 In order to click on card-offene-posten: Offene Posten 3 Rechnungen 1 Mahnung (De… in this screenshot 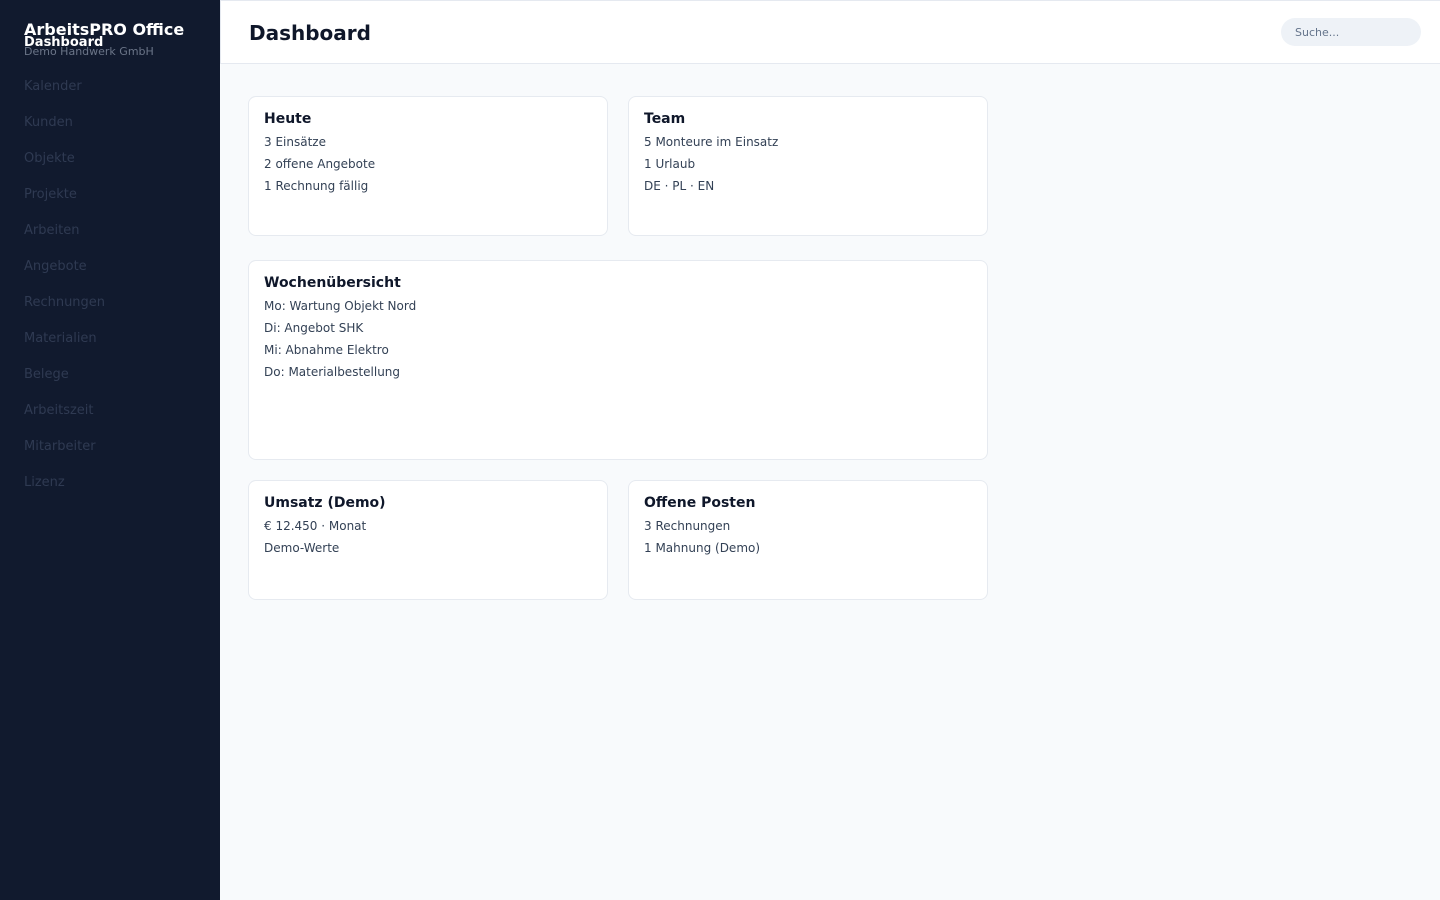, I will do `click(808, 540)`.